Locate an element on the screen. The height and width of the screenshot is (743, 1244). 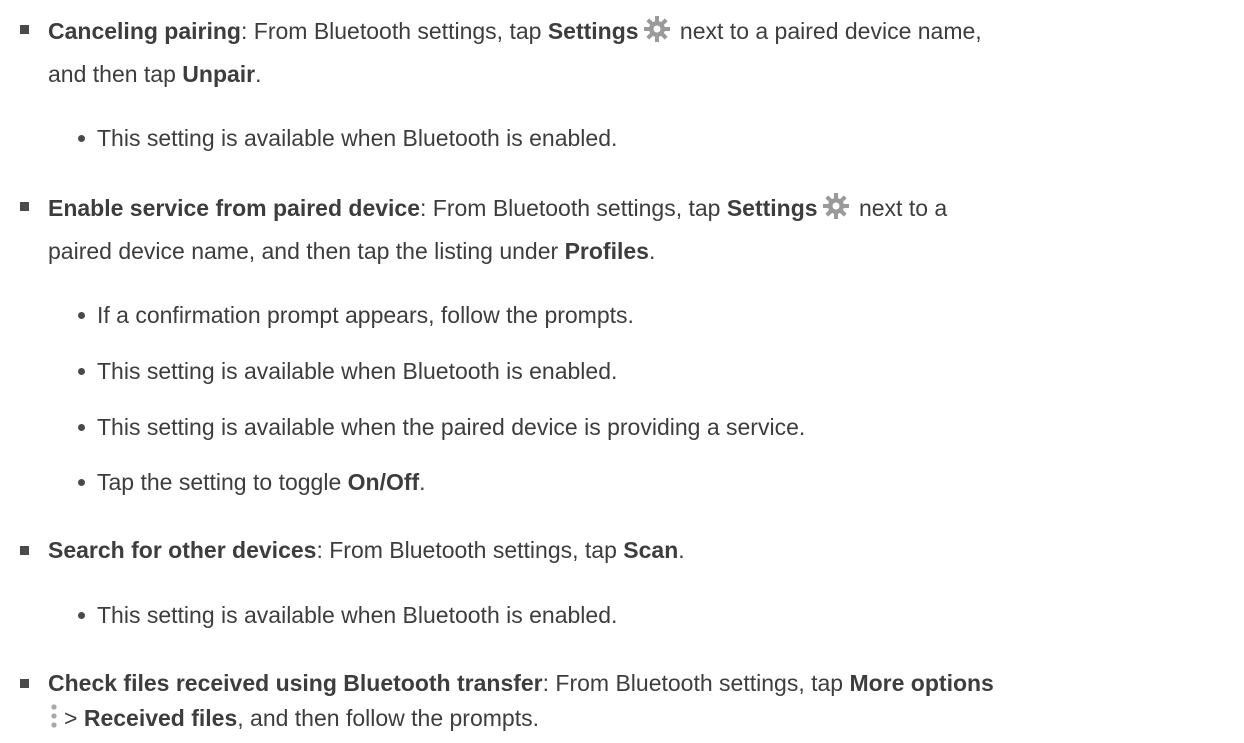
item-title: Search for other devices is located at coordinates (182, 550).